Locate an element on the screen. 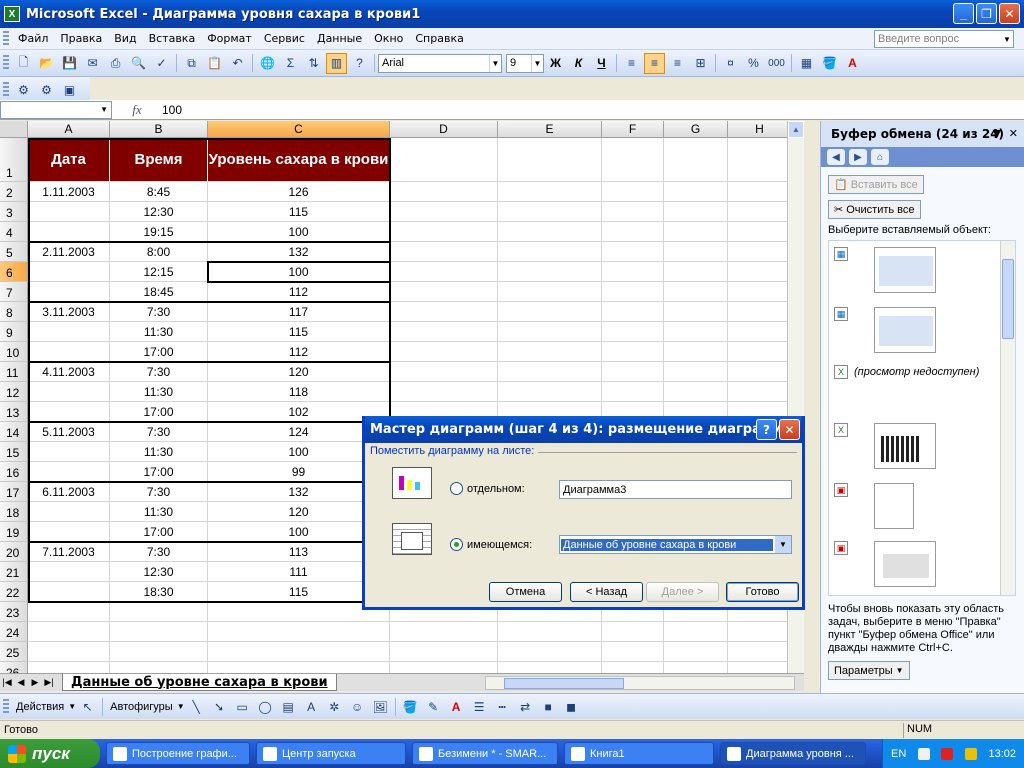 Image resolution: width=1024 pixels, height=768 pixels. column-header-e: E is located at coordinates (550, 129).